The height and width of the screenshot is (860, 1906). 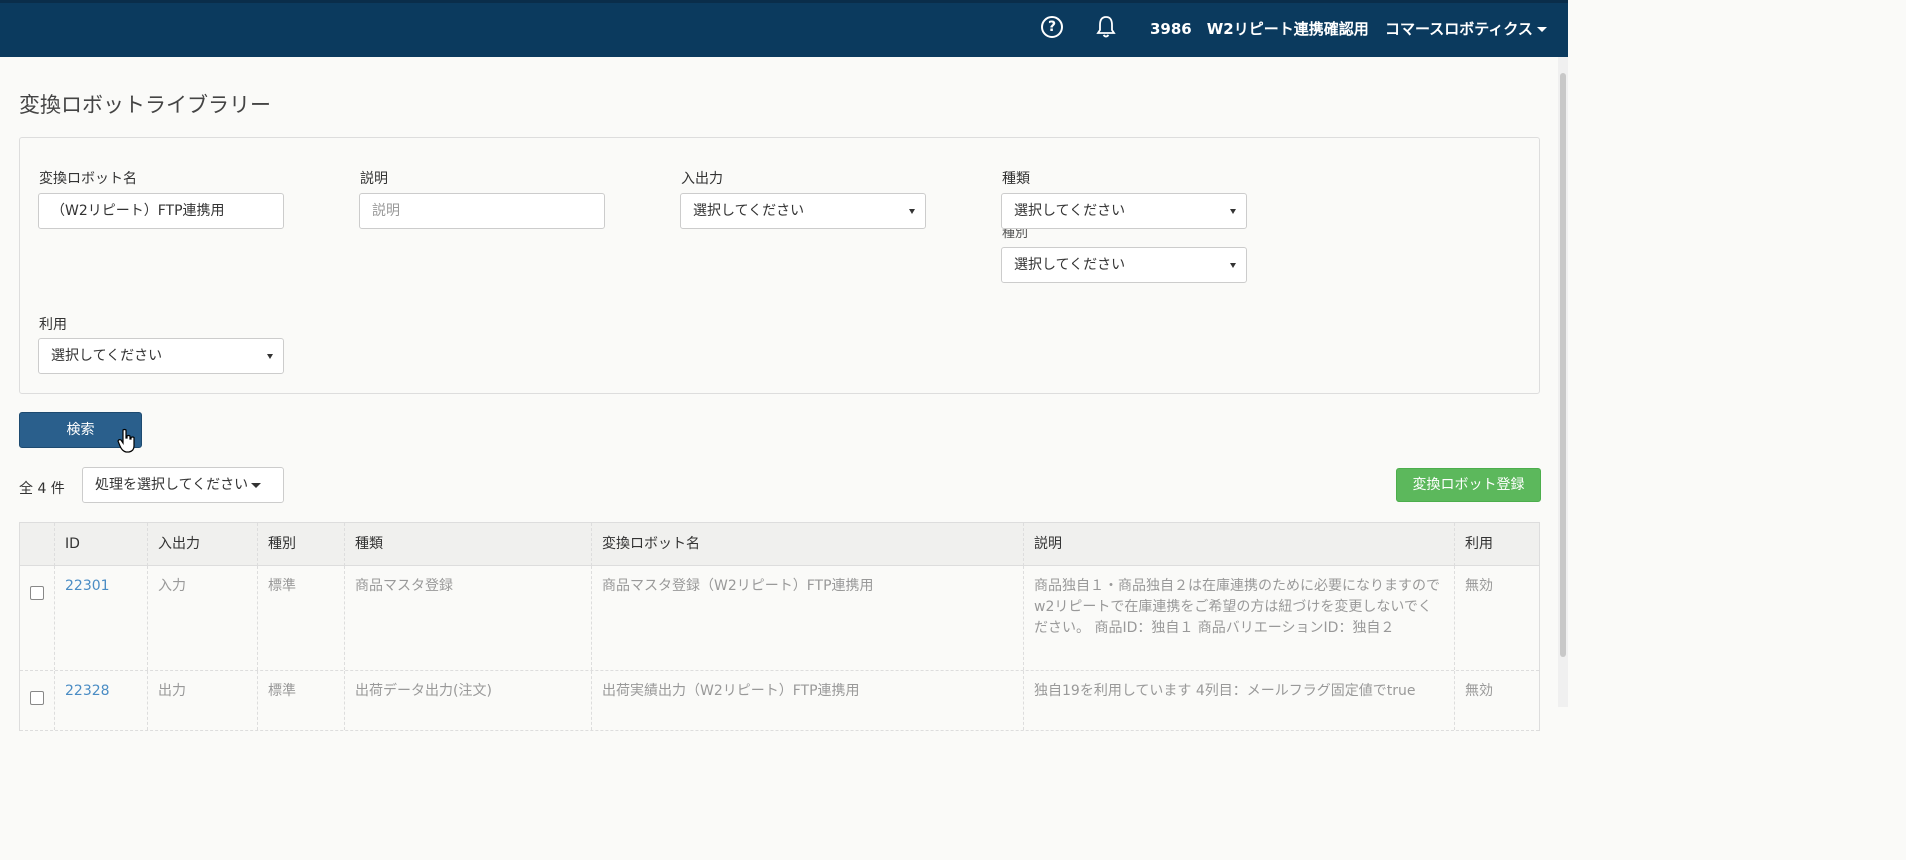 What do you see at coordinates (37, 544) in the screenshot?
I see `checkbox-header` at bounding box center [37, 544].